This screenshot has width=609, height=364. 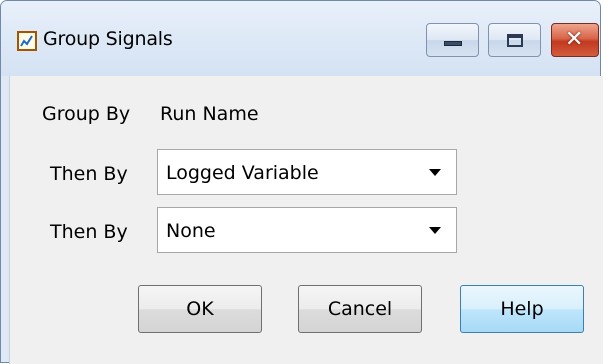 I want to click on then-by-2-label: Then By, so click(x=89, y=232).